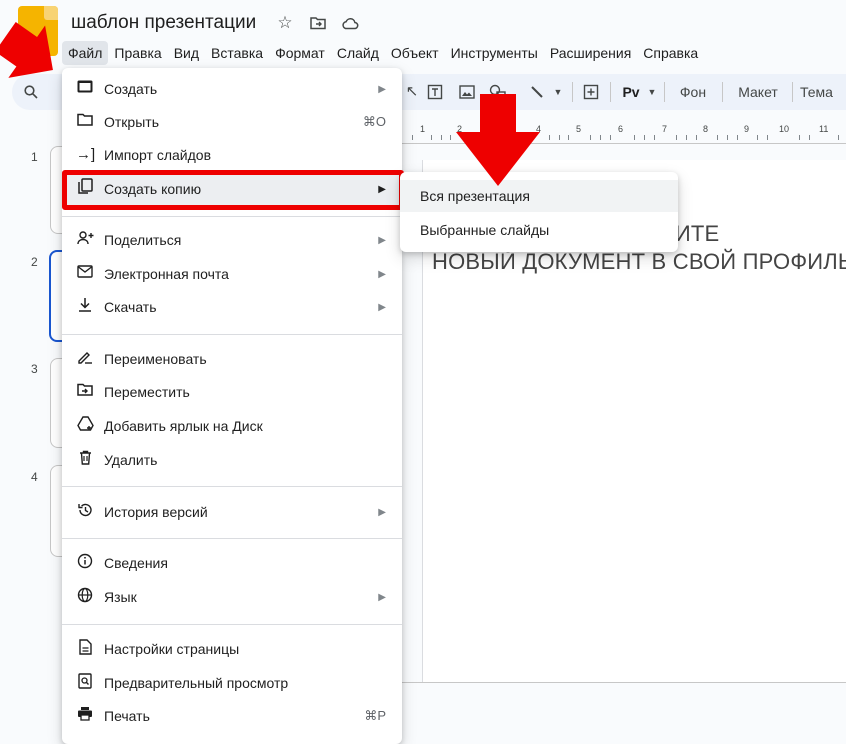 This screenshot has width=846, height=744. I want to click on slide-number: 4, so click(34, 477).